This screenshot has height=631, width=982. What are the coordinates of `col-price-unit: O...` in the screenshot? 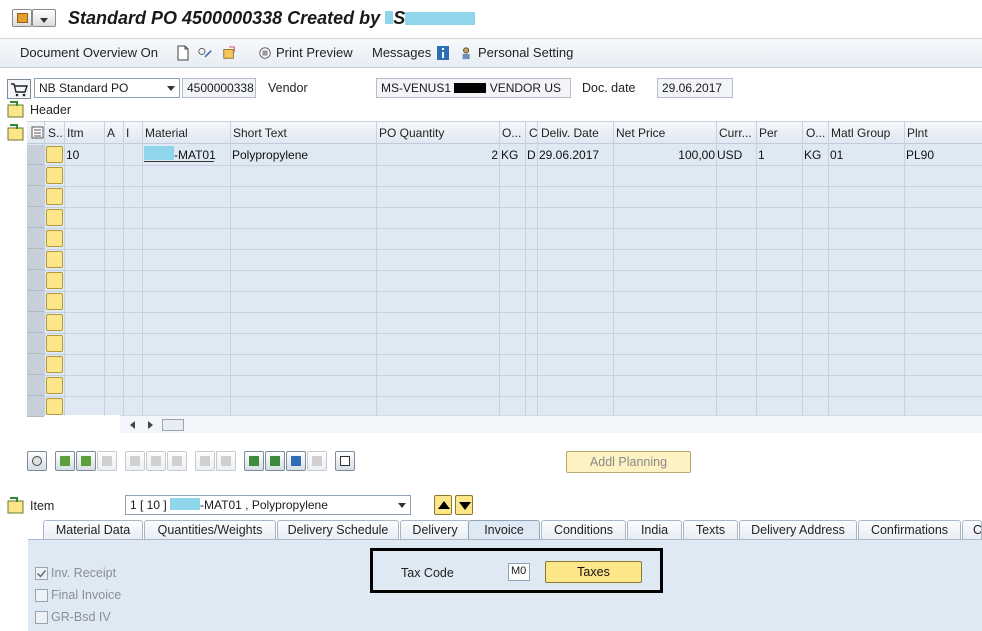 It's located at (815, 133).